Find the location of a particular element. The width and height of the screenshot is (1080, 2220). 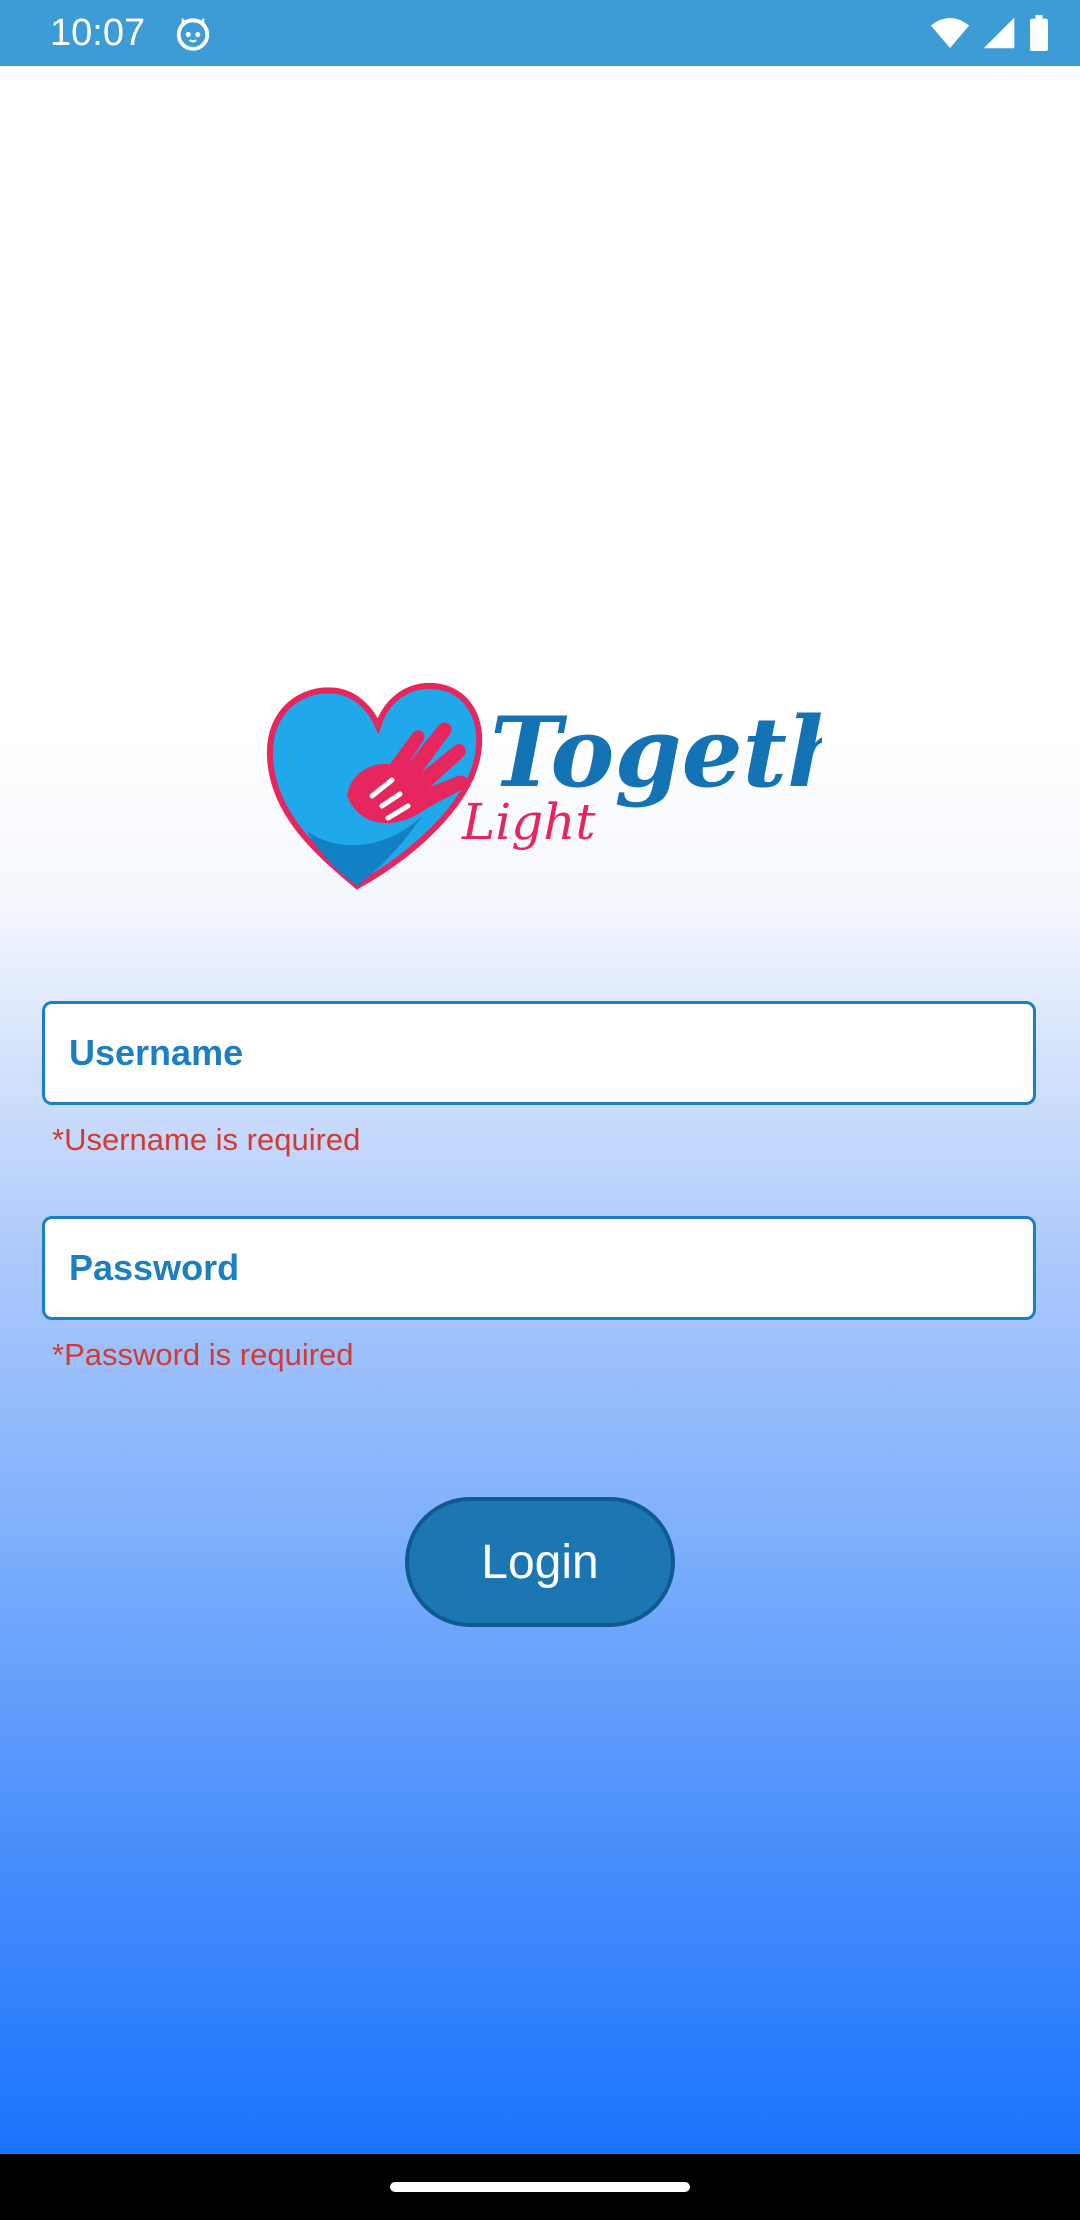

app-logo: Together Light is located at coordinates (544, 786).